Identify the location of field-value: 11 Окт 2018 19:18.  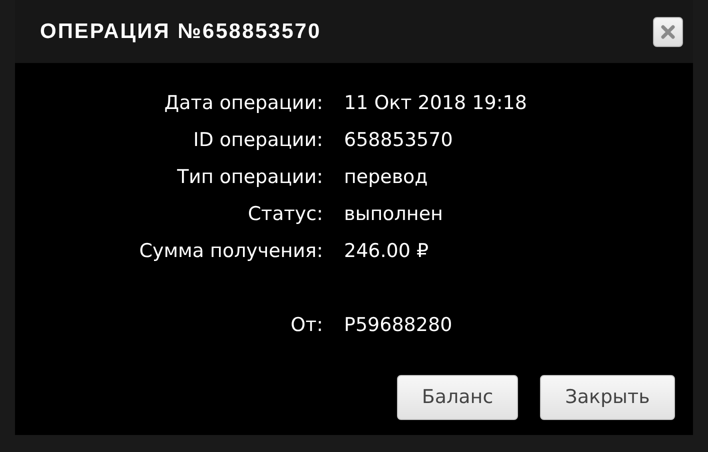
(435, 103).